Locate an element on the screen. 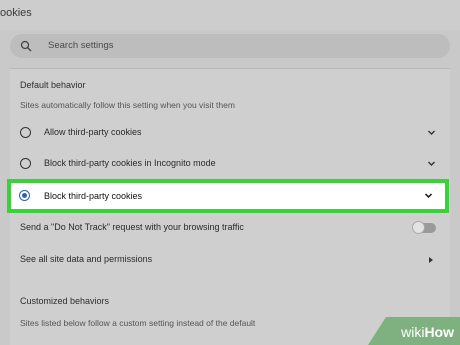 This screenshot has height=345, width=460. search-bar: Search settings is located at coordinates (230, 46).